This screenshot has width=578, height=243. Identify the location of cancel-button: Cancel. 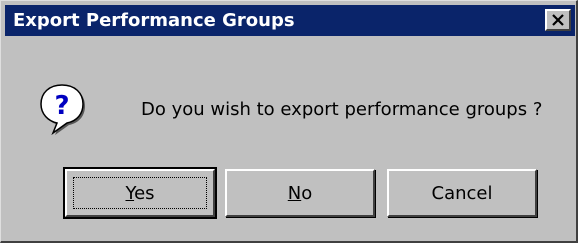
(462, 193).